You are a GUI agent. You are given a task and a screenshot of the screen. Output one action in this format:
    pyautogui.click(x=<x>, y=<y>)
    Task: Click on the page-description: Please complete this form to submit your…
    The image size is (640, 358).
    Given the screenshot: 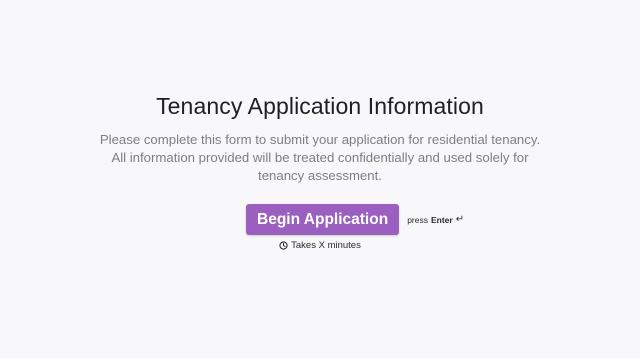 What is the action you would take?
    pyautogui.click(x=320, y=157)
    